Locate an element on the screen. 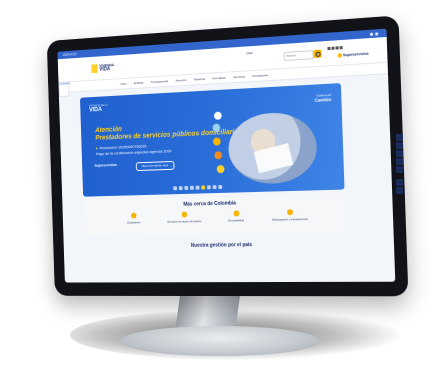 This screenshot has height=381, width=437. search-input: Buscar is located at coordinates (298, 56).